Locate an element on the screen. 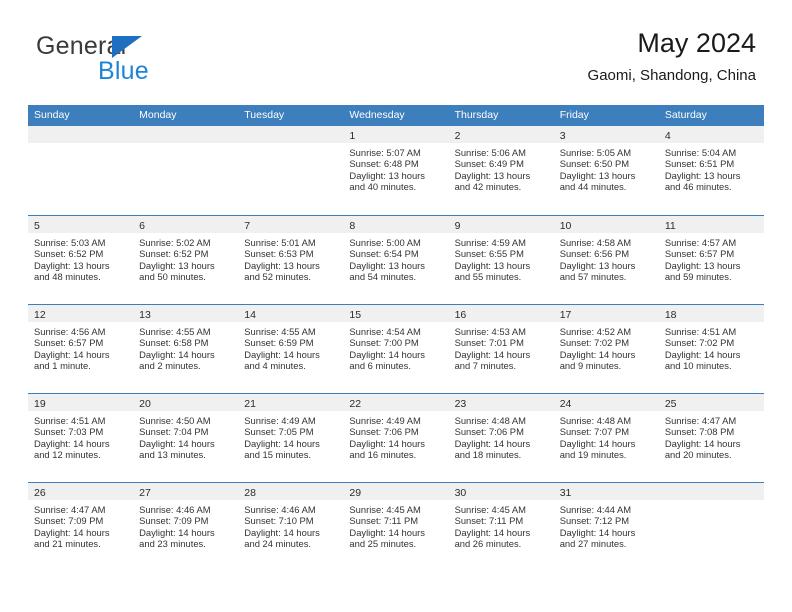 The width and height of the screenshot is (792, 612). daylight-text-line2: and 59 minutes. is located at coordinates (698, 277).